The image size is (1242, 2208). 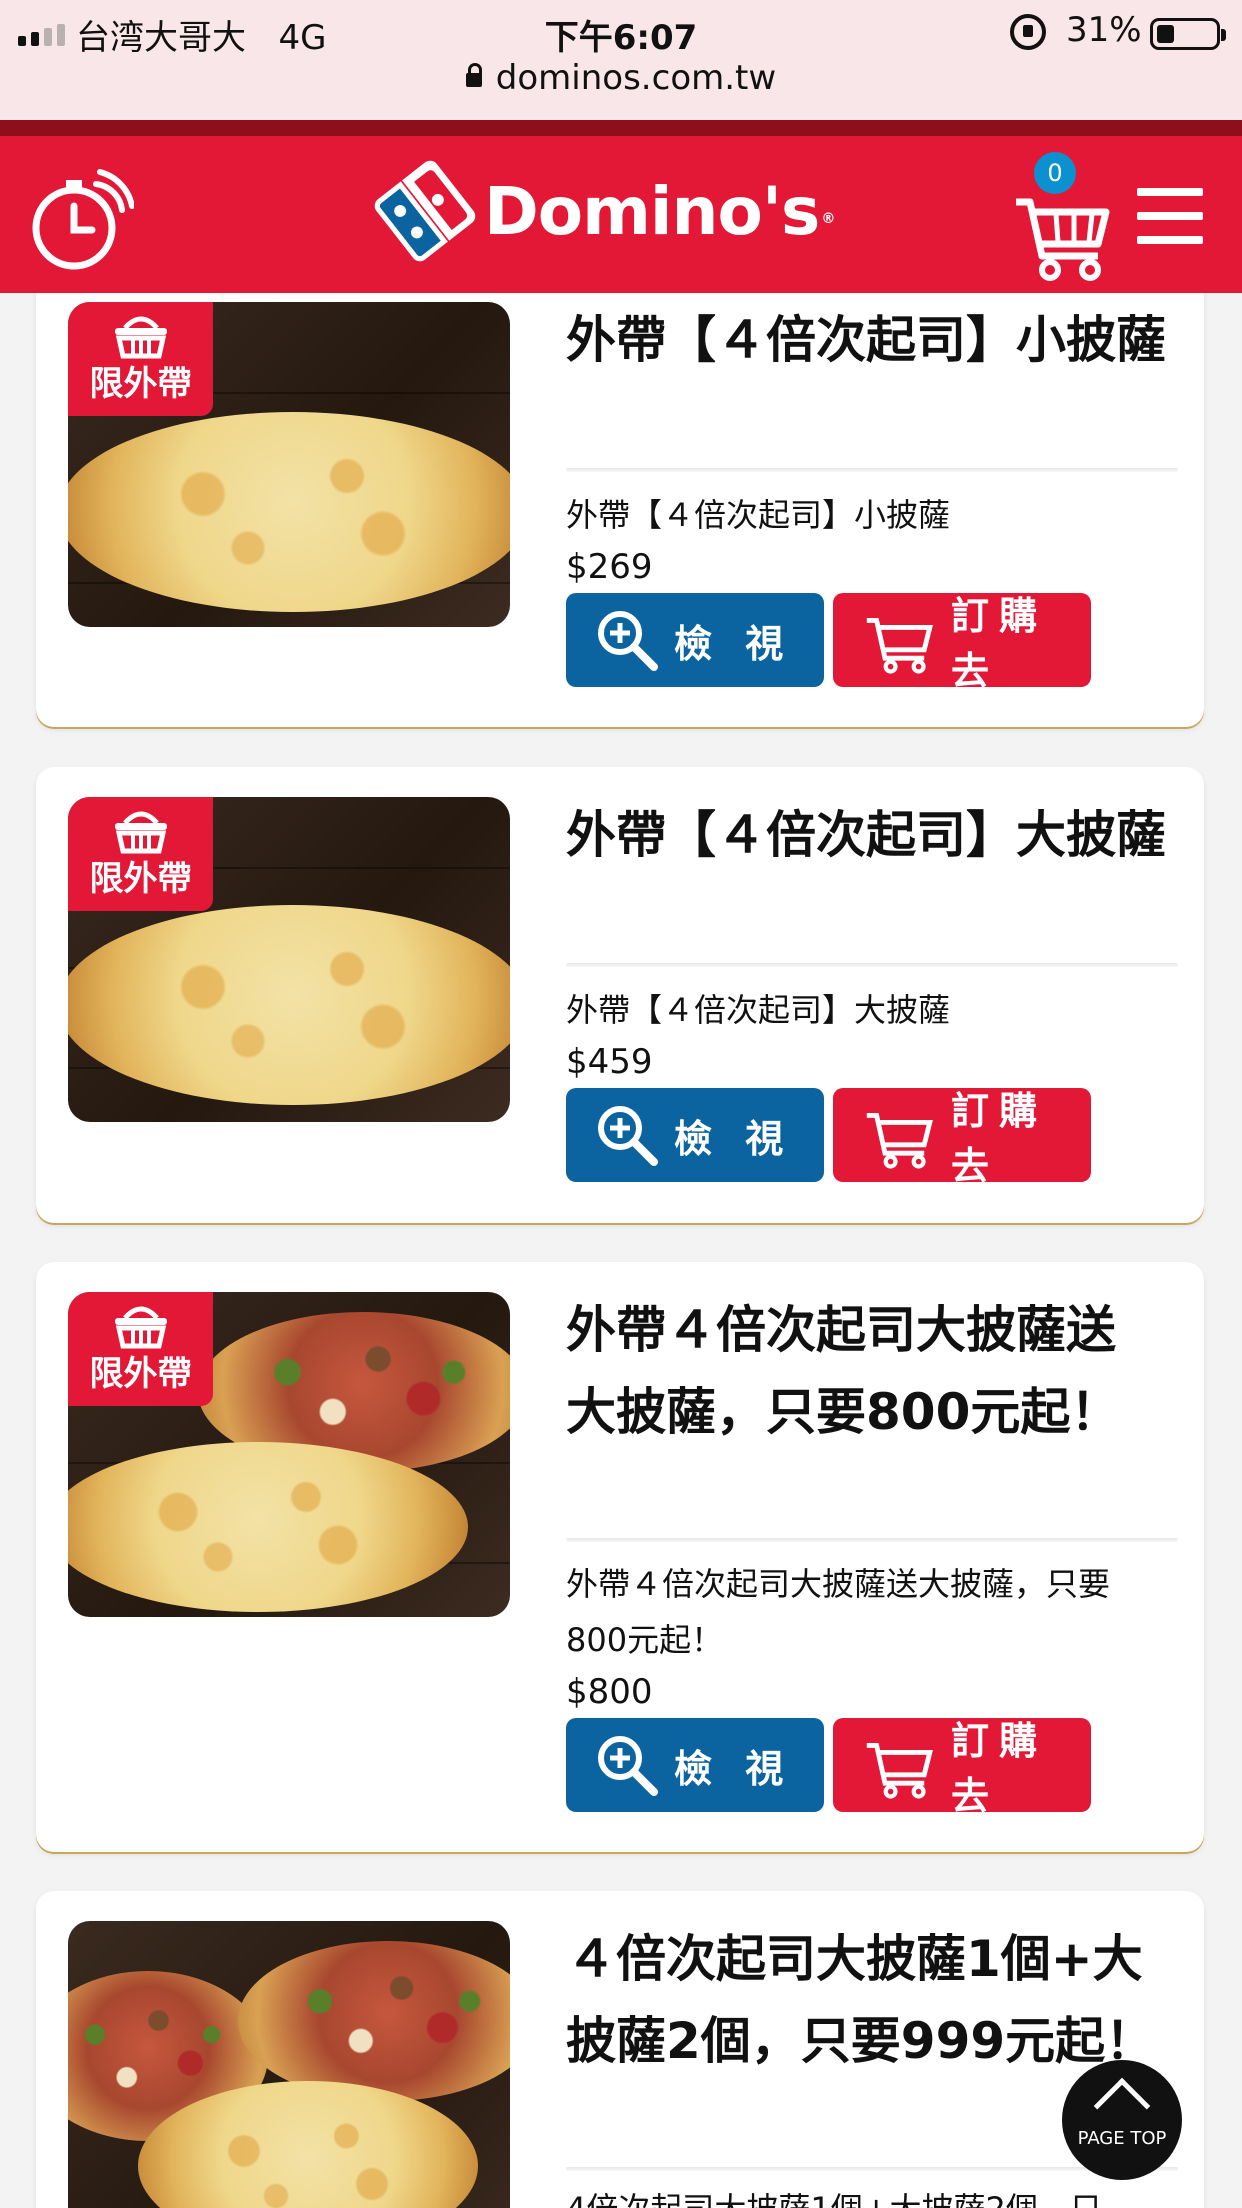 I want to click on orientation-lock-icon, so click(x=1028, y=32).